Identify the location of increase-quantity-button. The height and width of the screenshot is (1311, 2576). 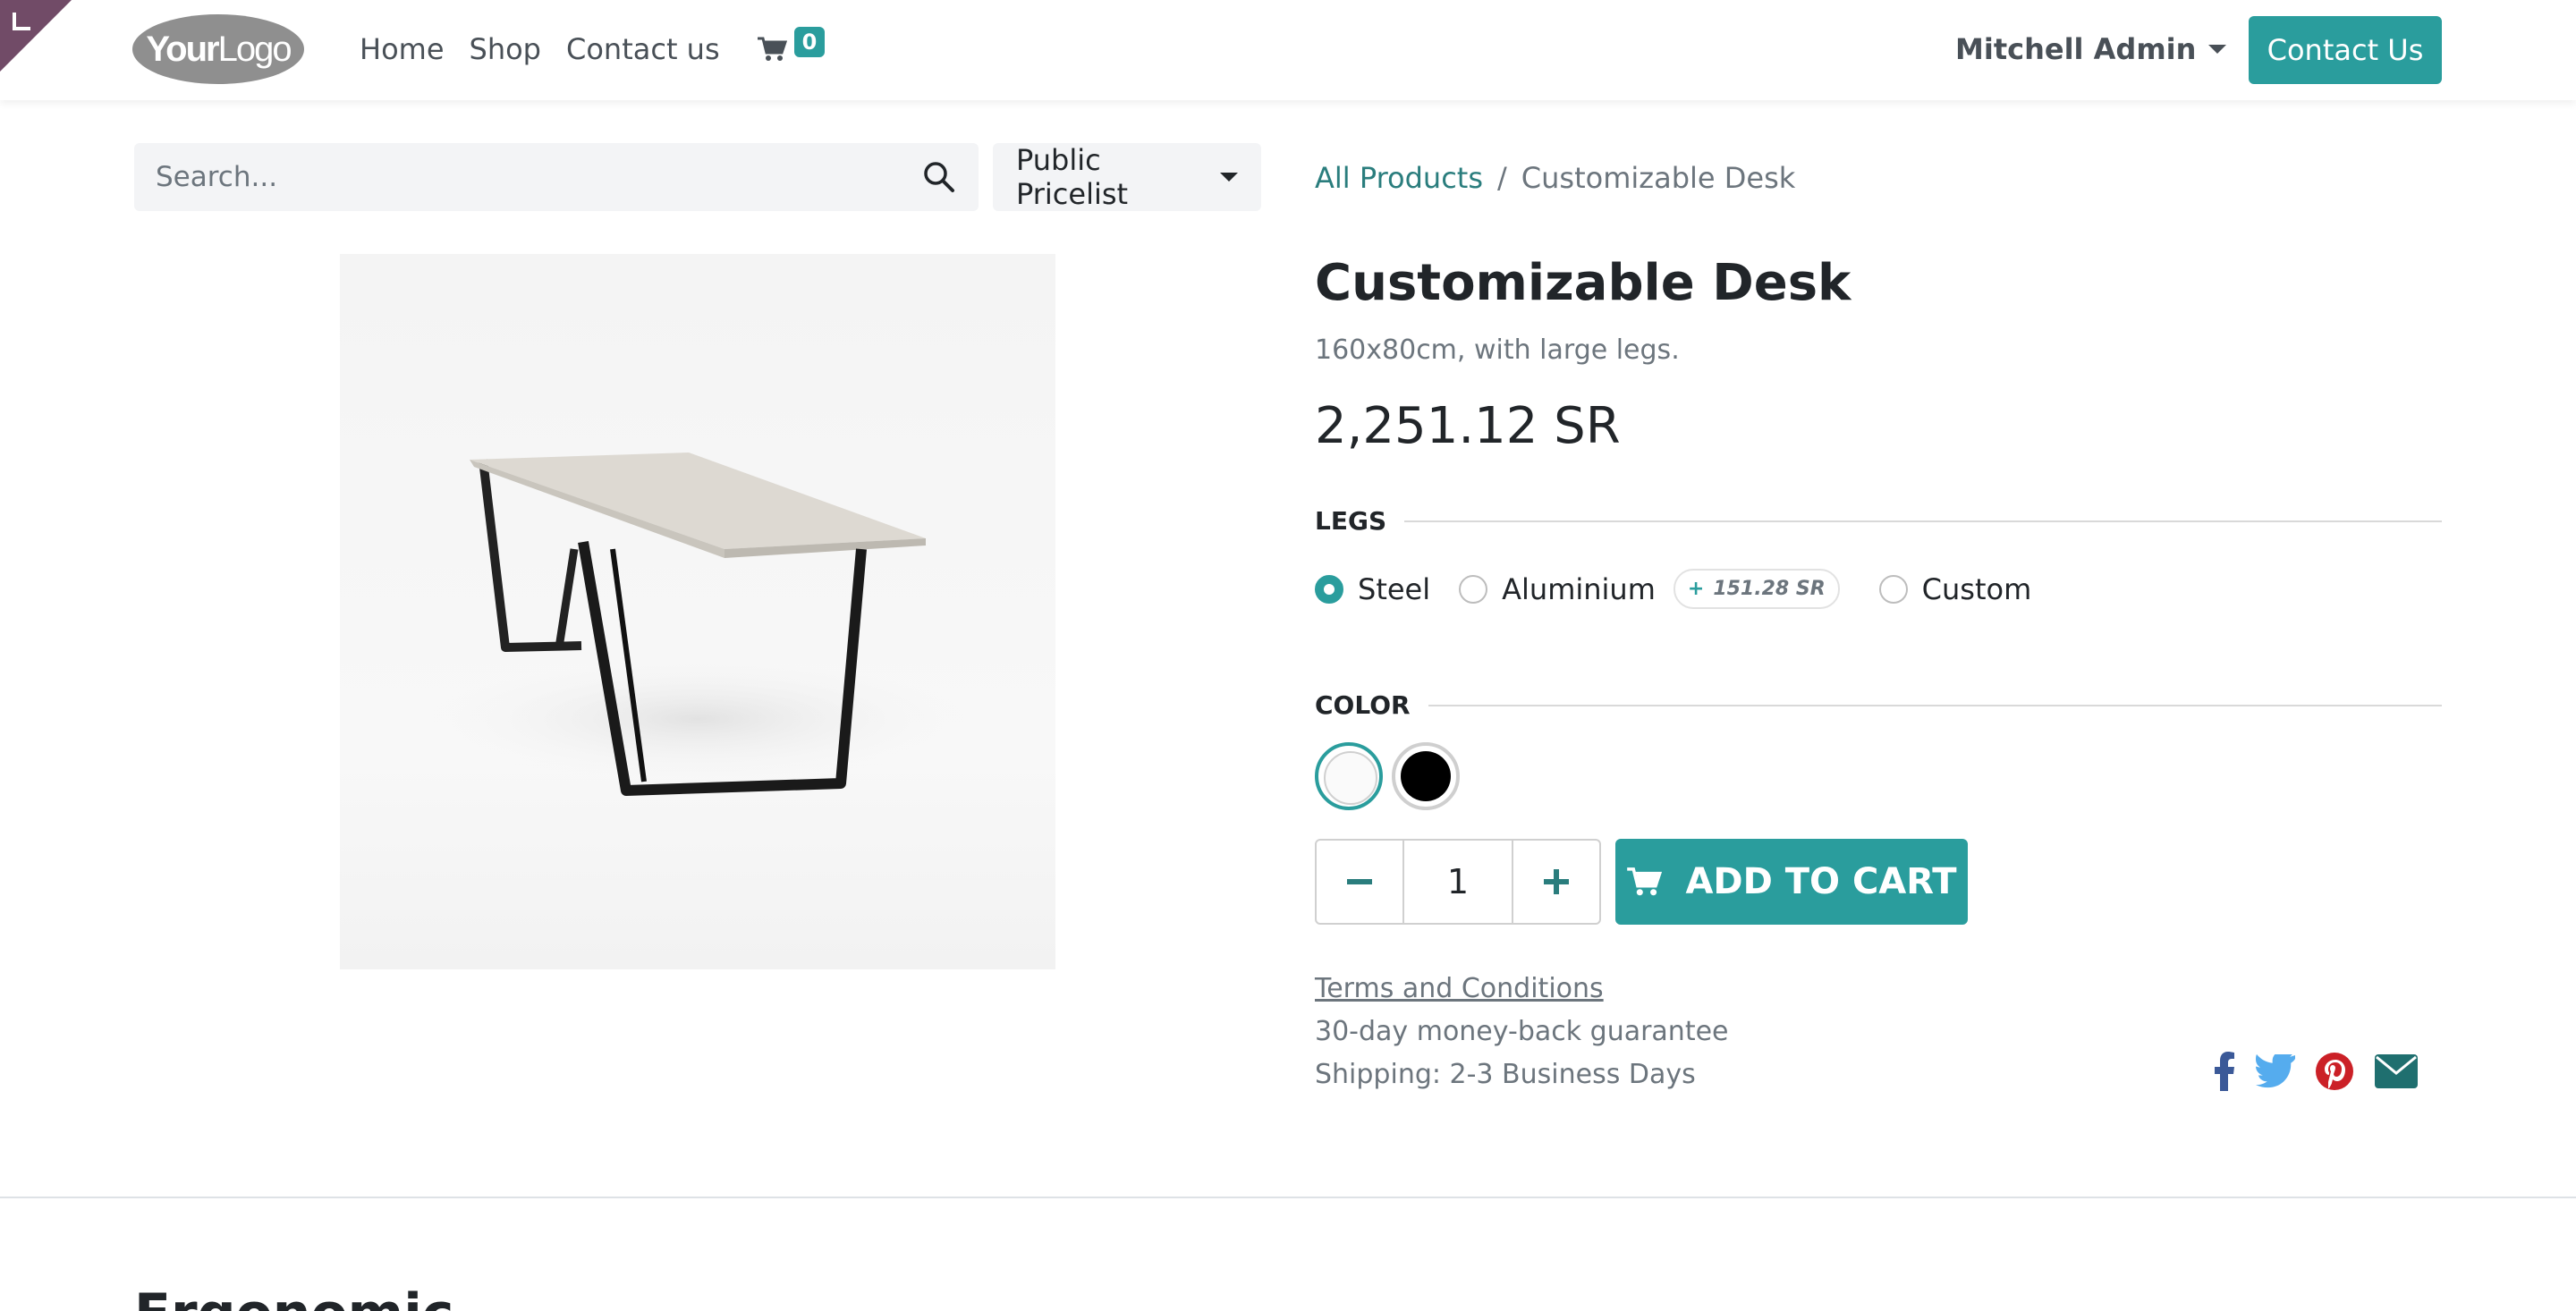
(1556, 882).